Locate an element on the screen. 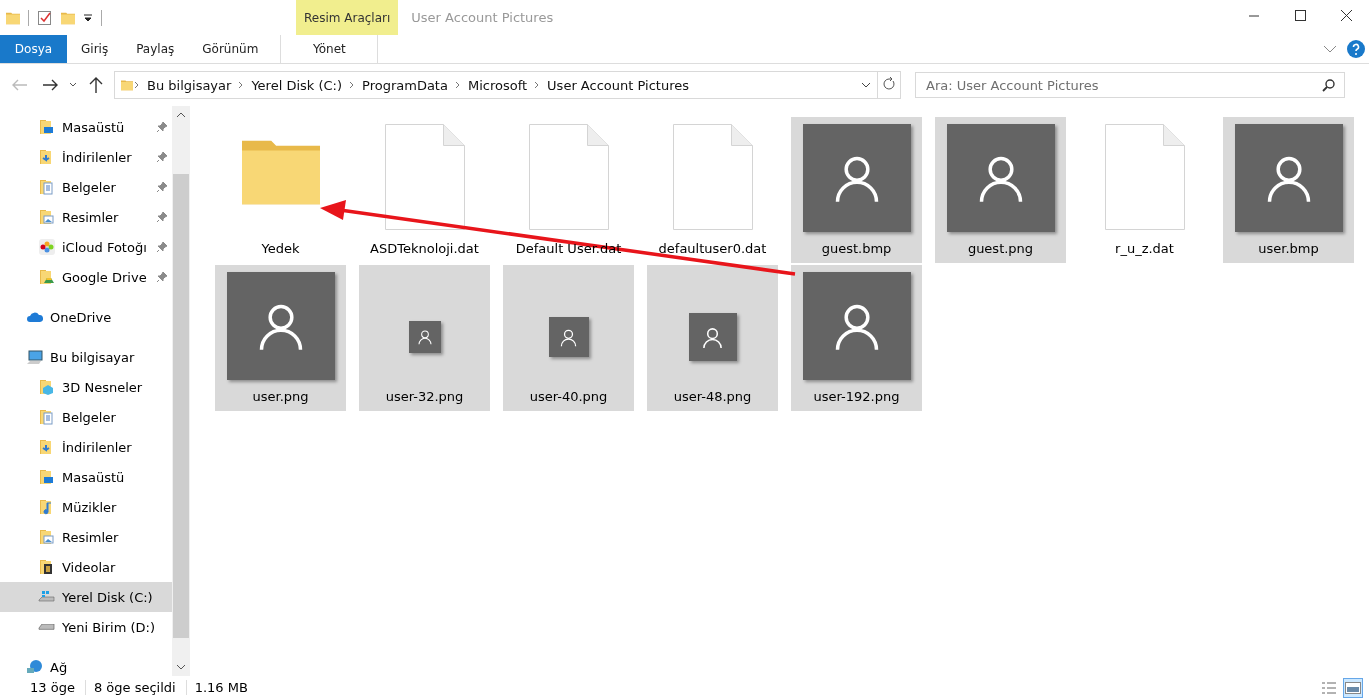  file-item: guest.png is located at coordinates (1000, 190).